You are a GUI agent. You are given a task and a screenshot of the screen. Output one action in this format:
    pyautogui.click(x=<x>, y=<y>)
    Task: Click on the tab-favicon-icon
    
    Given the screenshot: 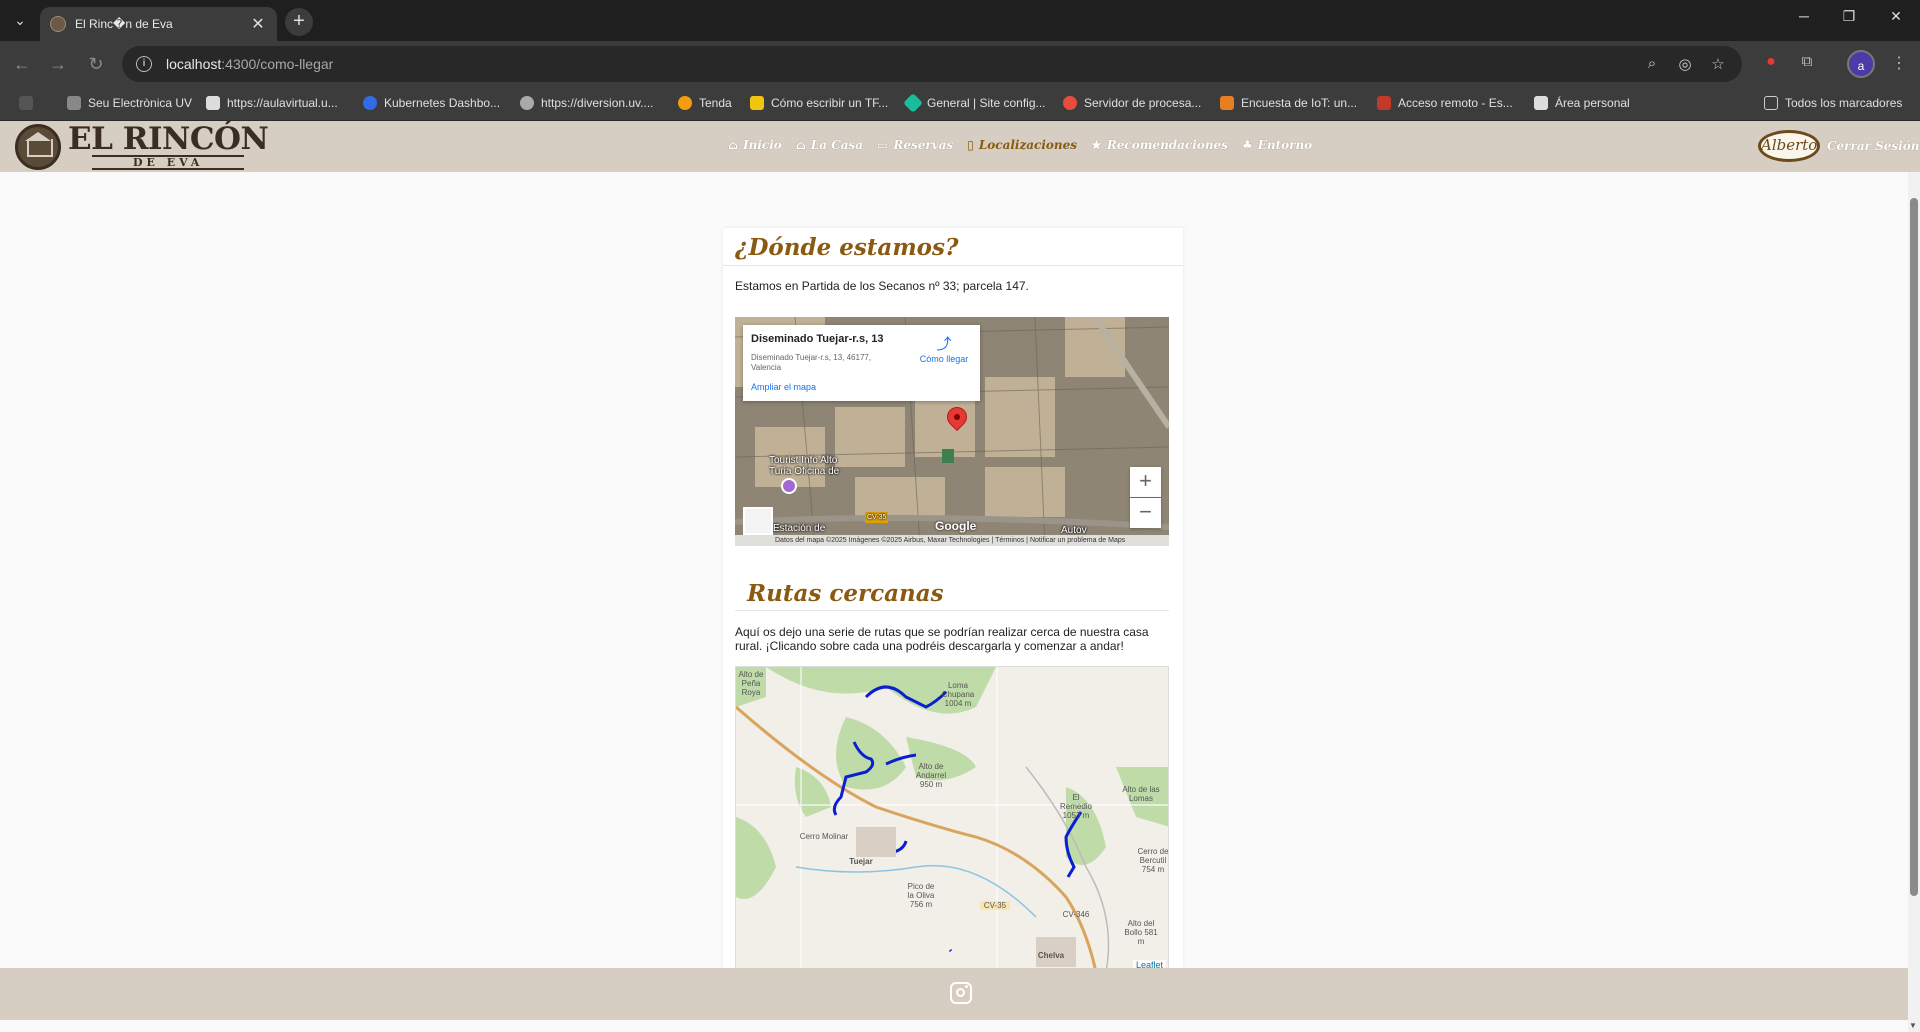 What is the action you would take?
    pyautogui.click(x=58, y=24)
    